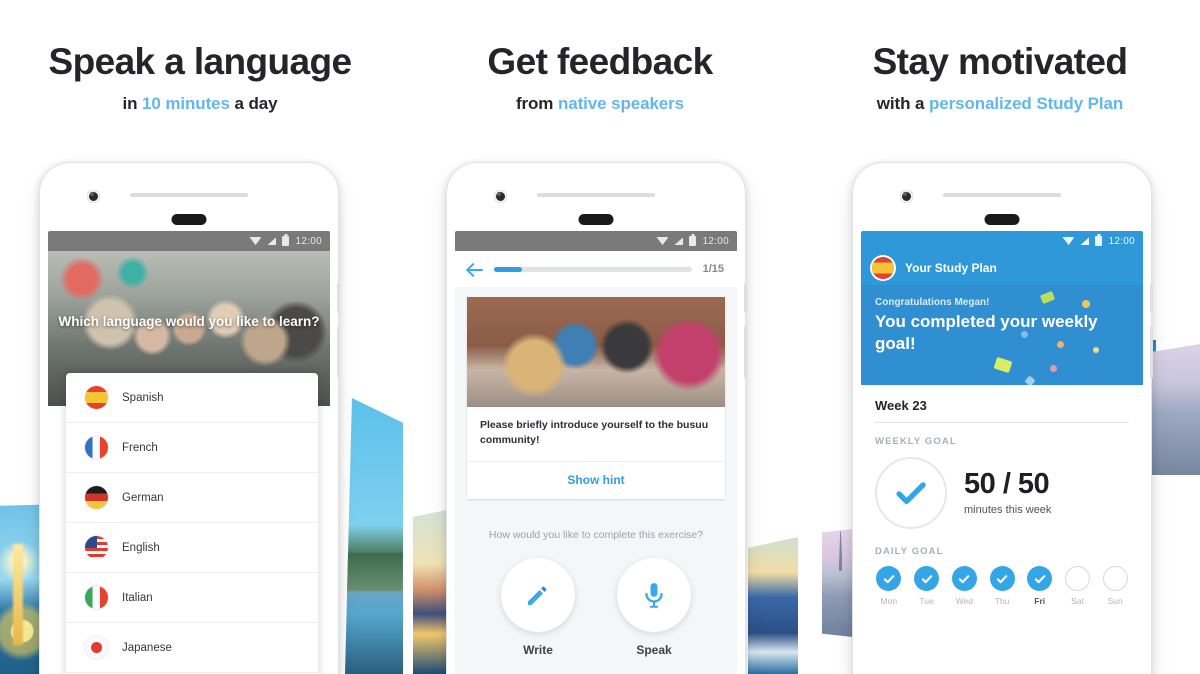  I want to click on back-arrow-icon, so click(475, 269).